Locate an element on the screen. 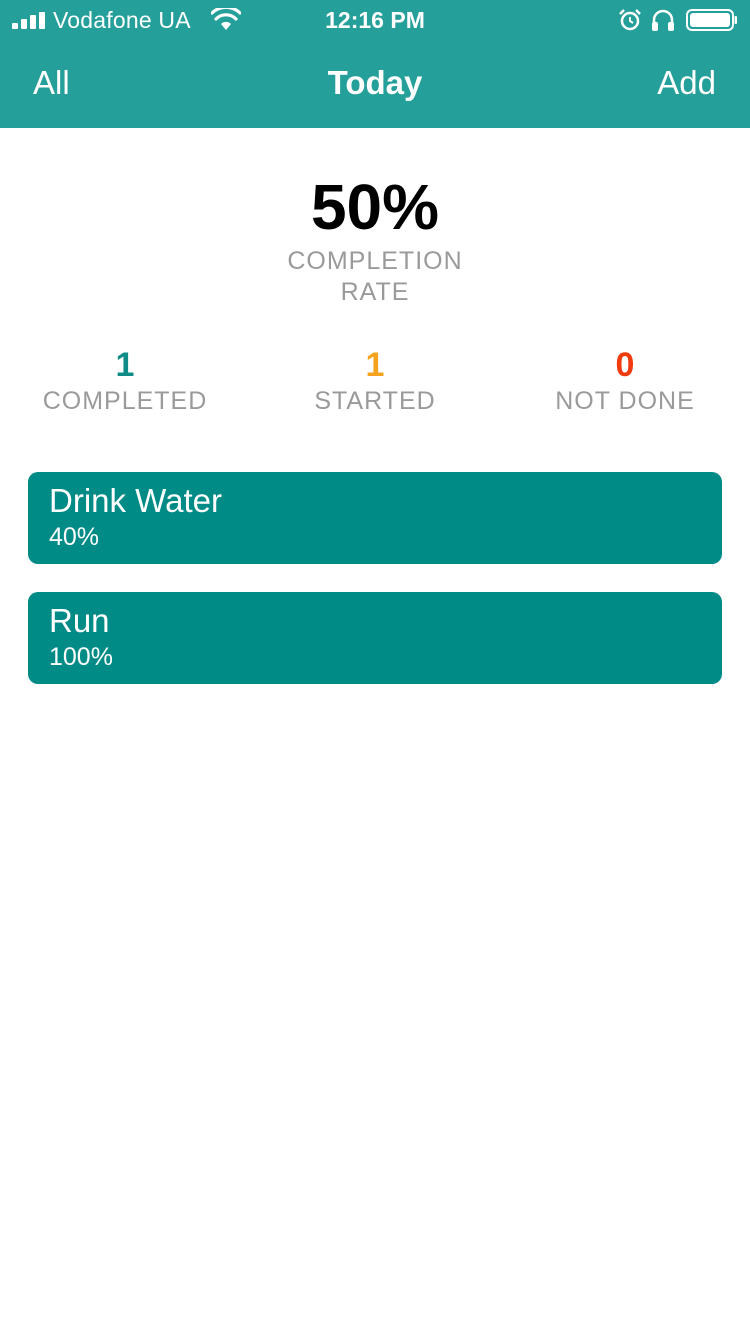 The image size is (750, 1334). stat-not-done-label: NOT DONE is located at coordinates (625, 401).